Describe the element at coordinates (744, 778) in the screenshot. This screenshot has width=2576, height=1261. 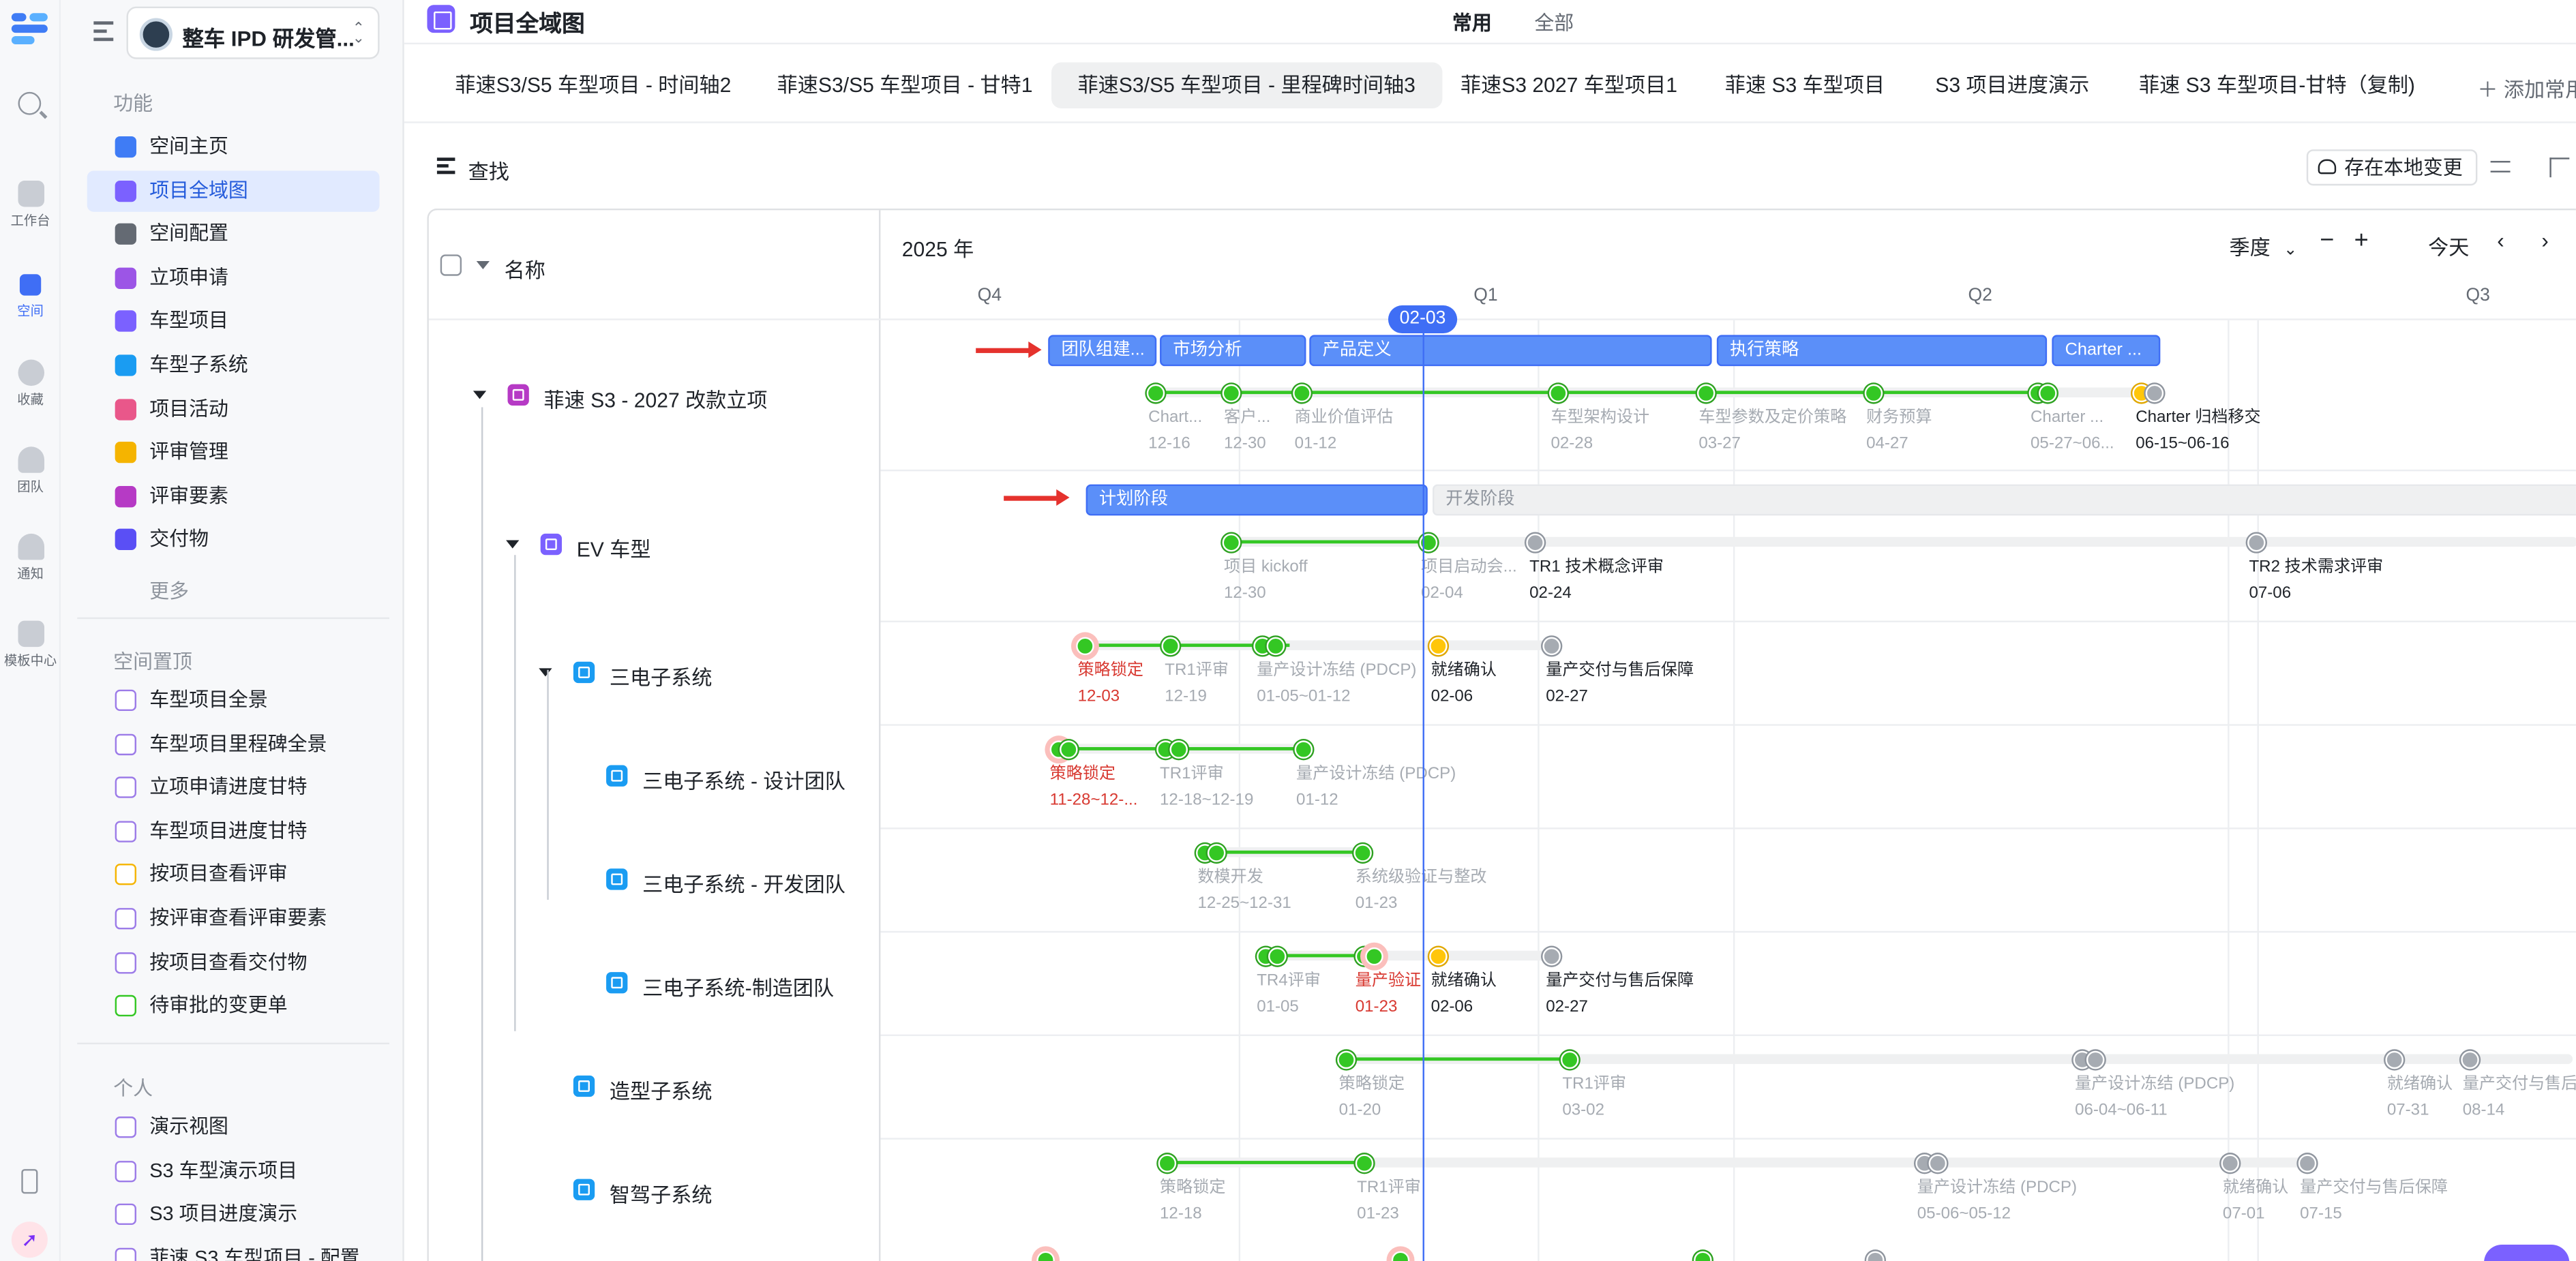
I see `row-name: 三电子系统 - 设计团队` at that location.